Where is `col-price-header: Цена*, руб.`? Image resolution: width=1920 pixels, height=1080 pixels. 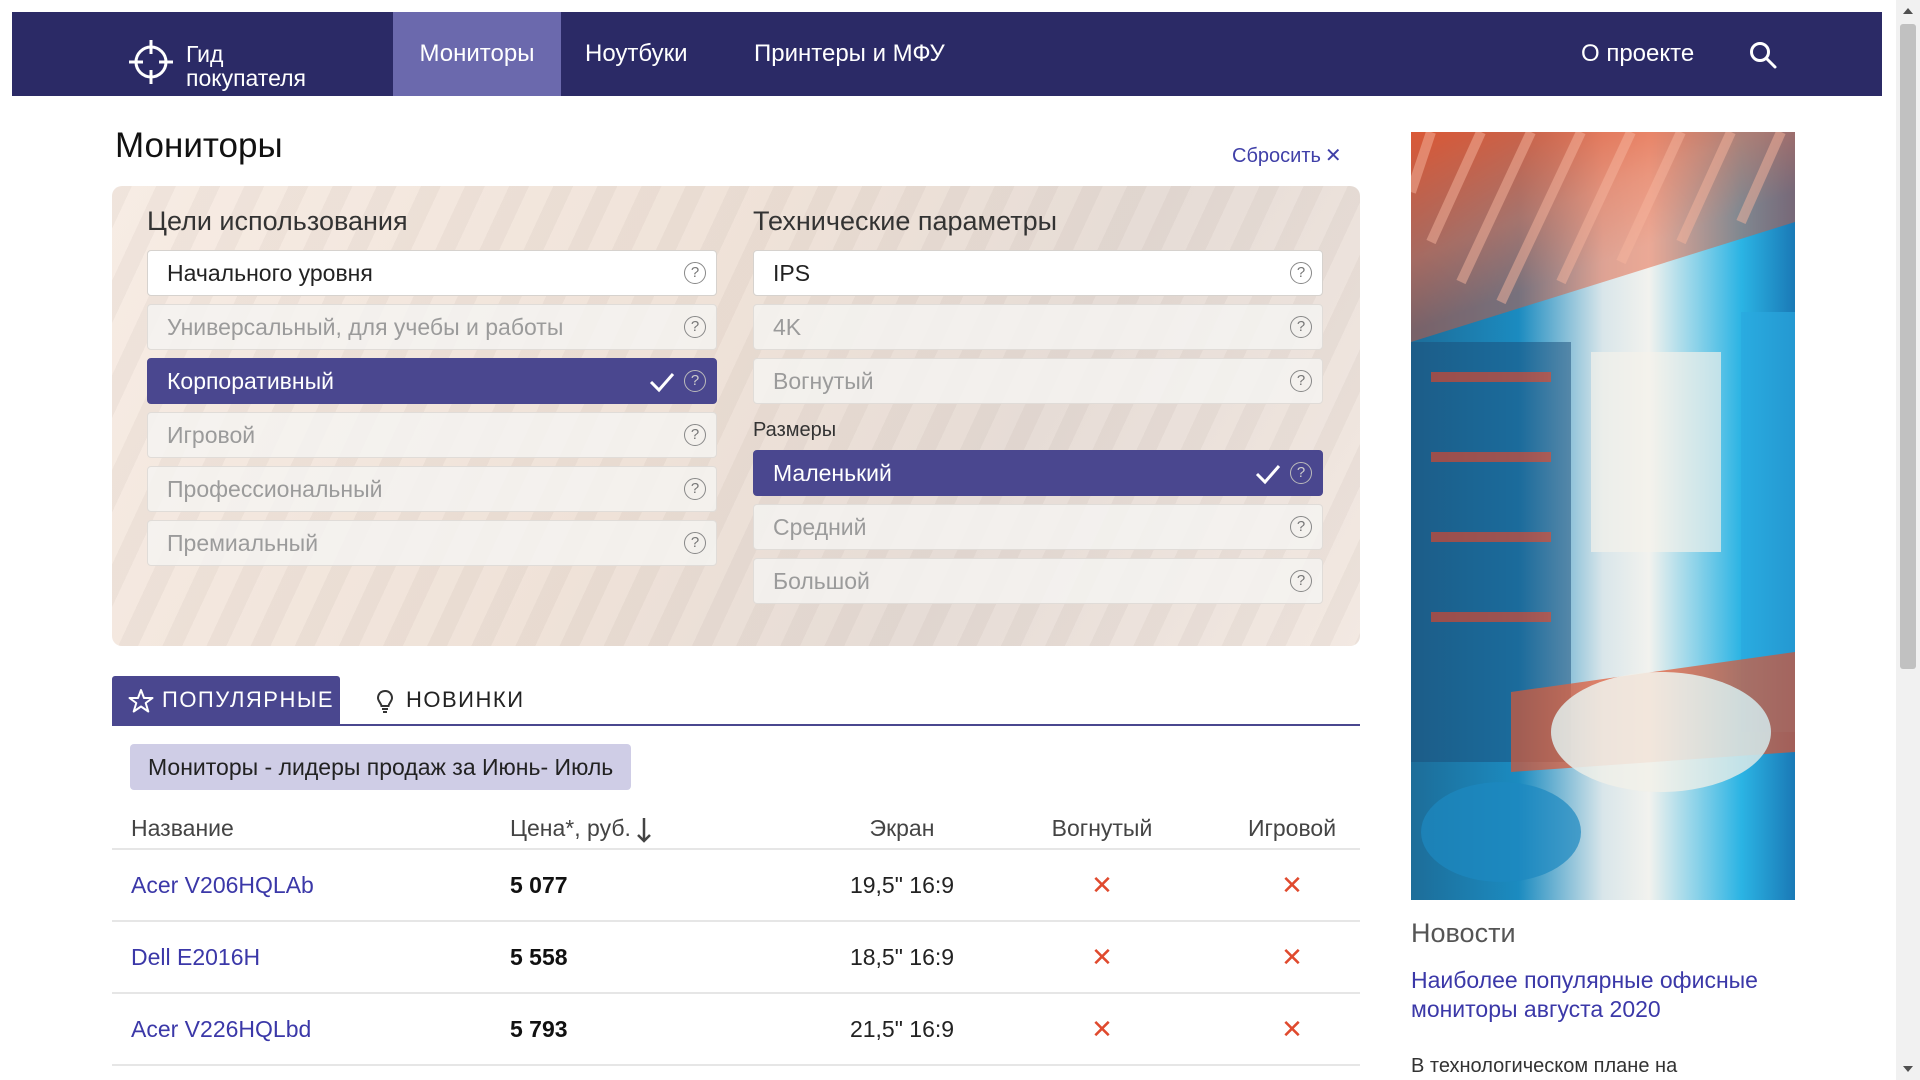 col-price-header: Цена*, руб. is located at coordinates (581, 828).